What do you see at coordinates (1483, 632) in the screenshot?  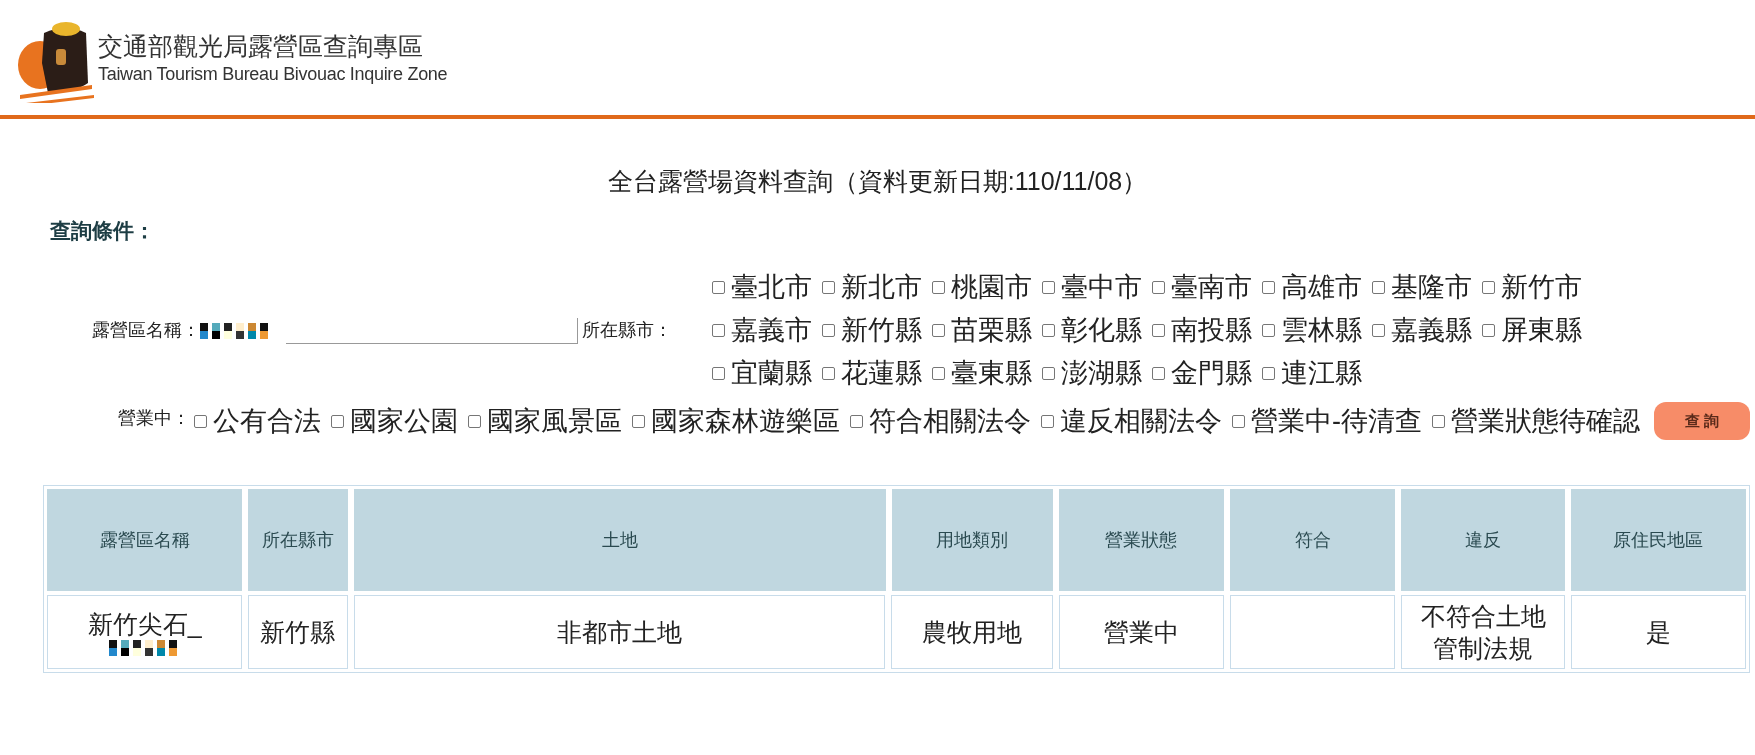 I see `table-cell: 不符合土地管制法規` at bounding box center [1483, 632].